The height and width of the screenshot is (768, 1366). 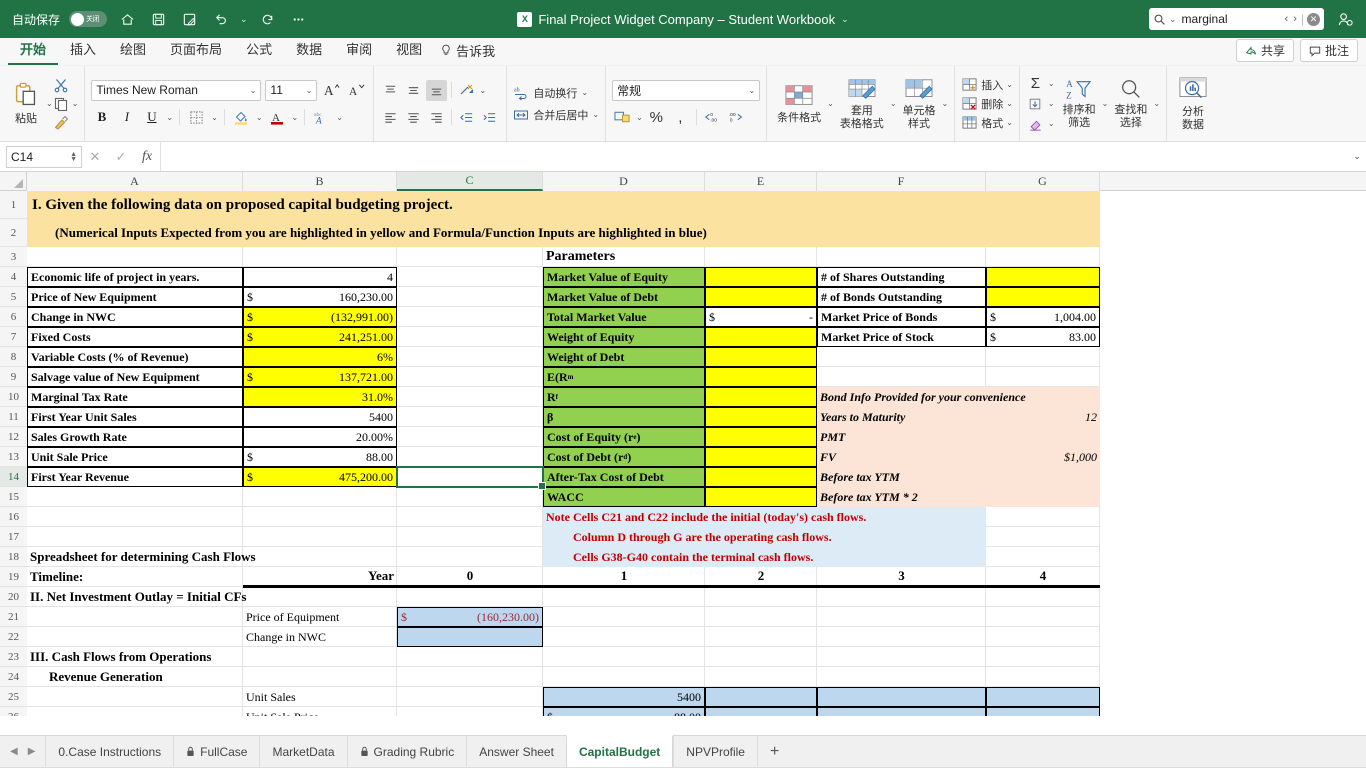 I want to click on find-select-button: 查找和 选择, so click(x=1130, y=103).